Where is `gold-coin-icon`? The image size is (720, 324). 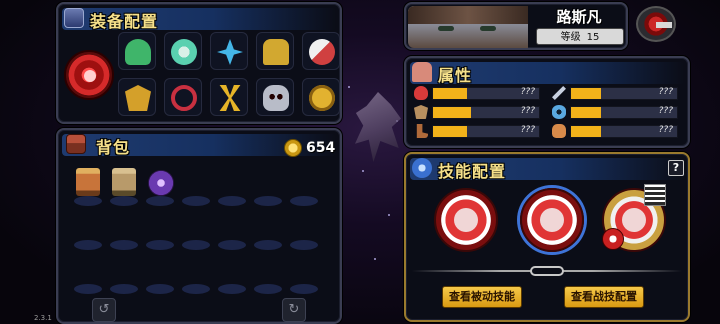
gold-coin-icon is located at coordinates (293, 148).